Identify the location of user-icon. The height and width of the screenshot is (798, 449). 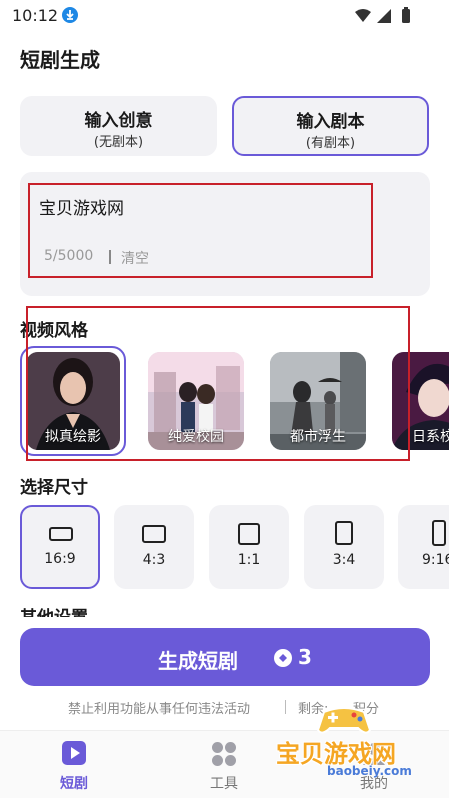
(374, 754).